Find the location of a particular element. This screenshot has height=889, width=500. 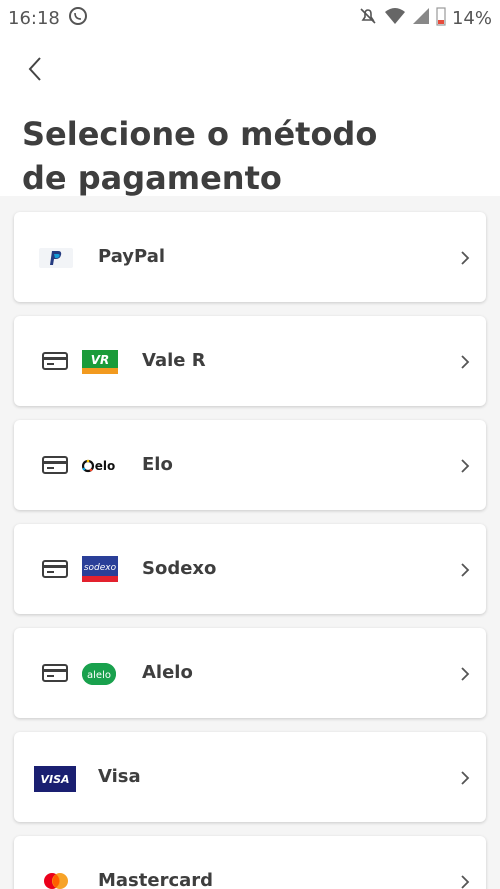

visa-logo-text: VISA is located at coordinates (55, 779).